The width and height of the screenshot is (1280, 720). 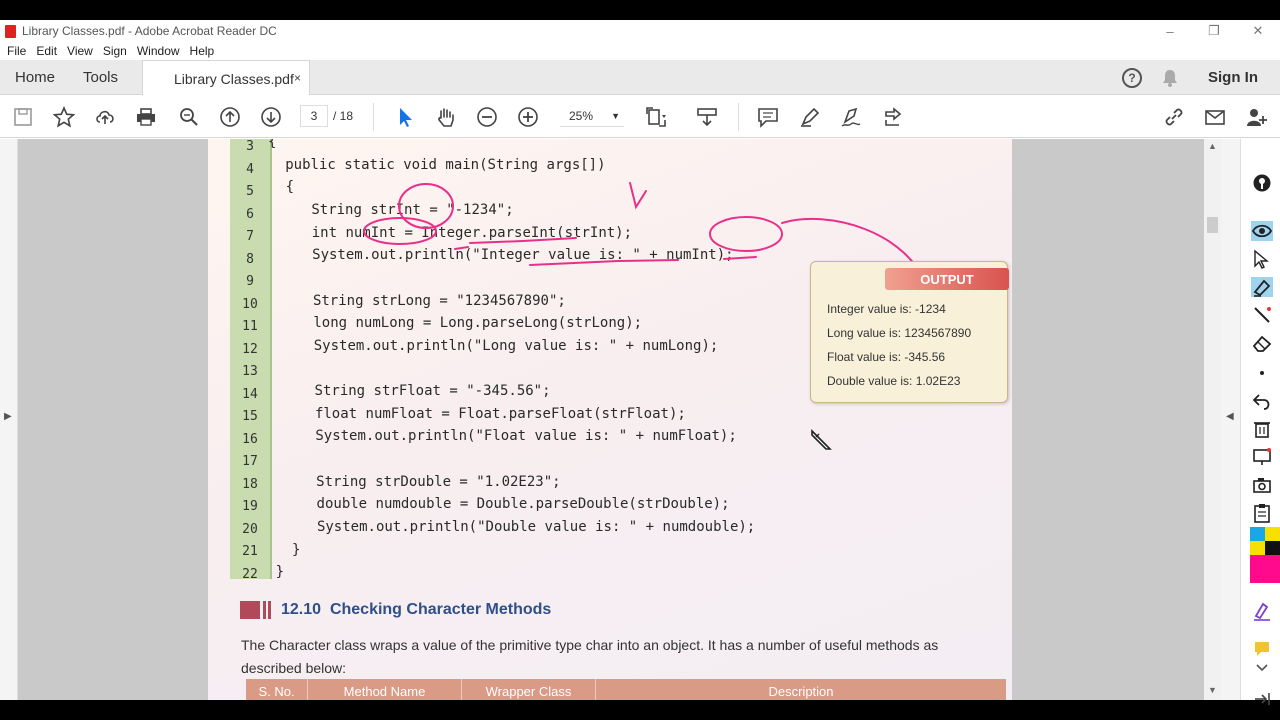 I want to click on bell-icon, so click(x=1170, y=78).